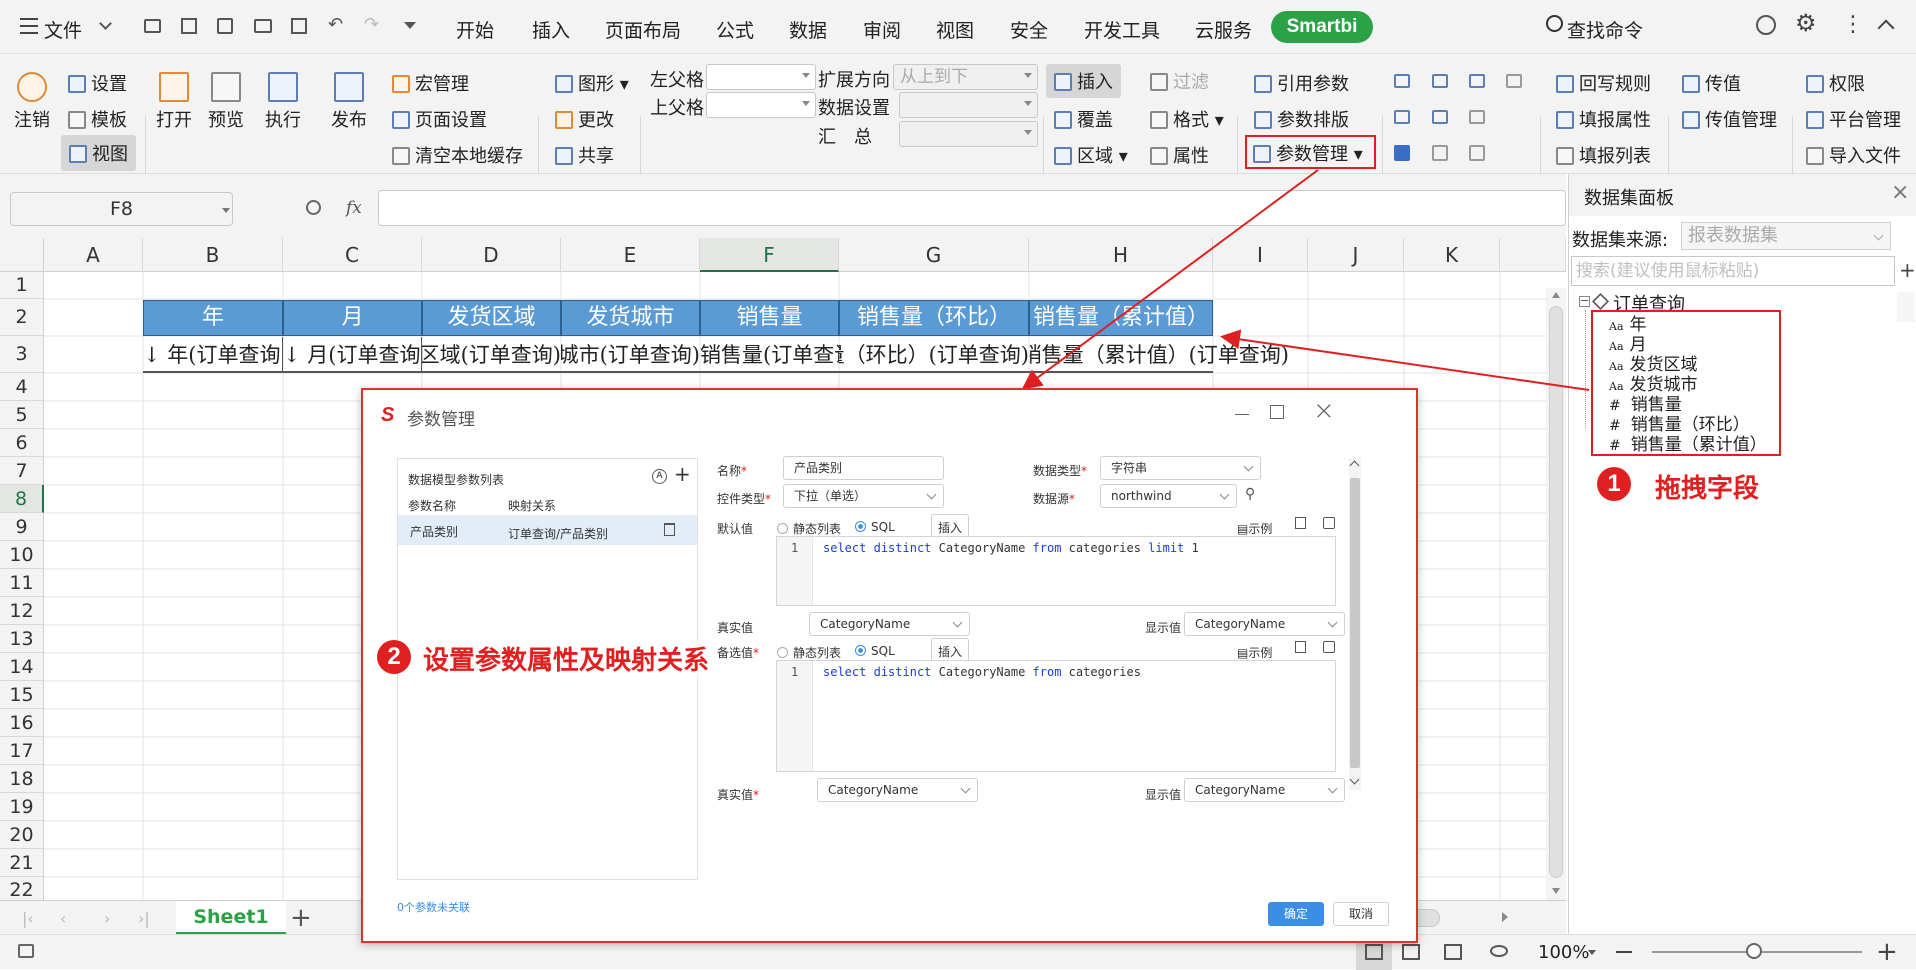  What do you see at coordinates (1301, 83) in the screenshot?
I see `ref-param-button: 引用参数` at bounding box center [1301, 83].